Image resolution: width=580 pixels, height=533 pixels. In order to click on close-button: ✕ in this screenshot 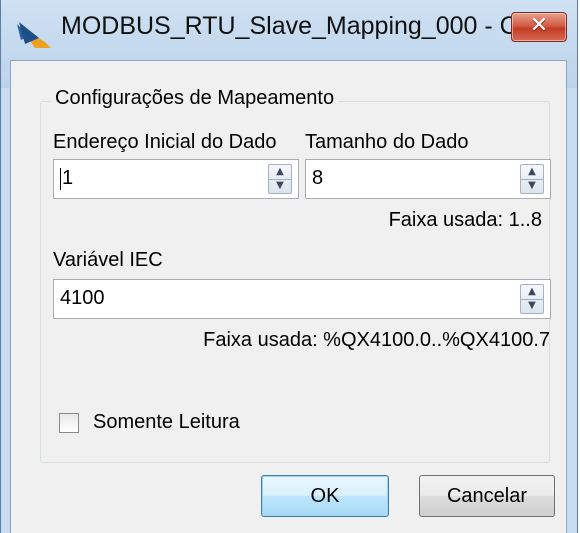, I will do `click(539, 27)`.